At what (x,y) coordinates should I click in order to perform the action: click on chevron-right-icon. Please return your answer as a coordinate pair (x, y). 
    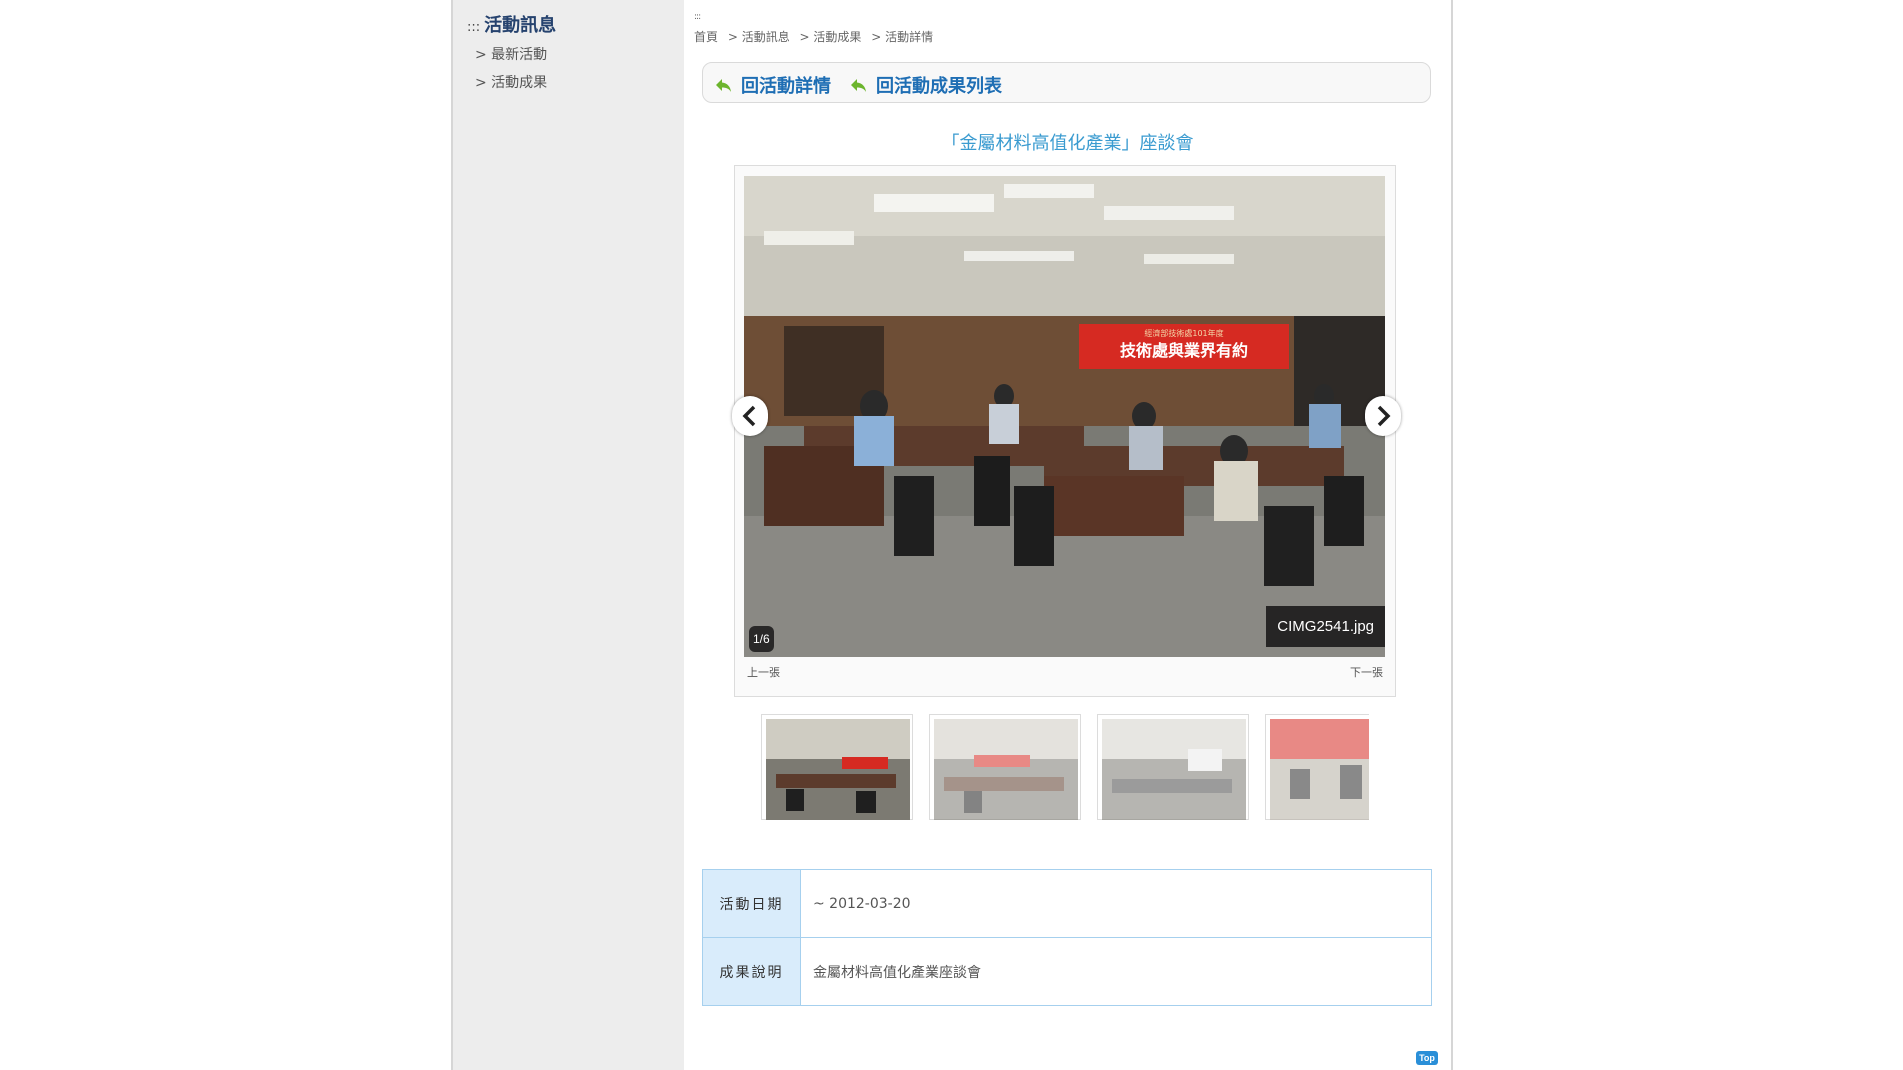
    Looking at the image, I should click on (1384, 416).